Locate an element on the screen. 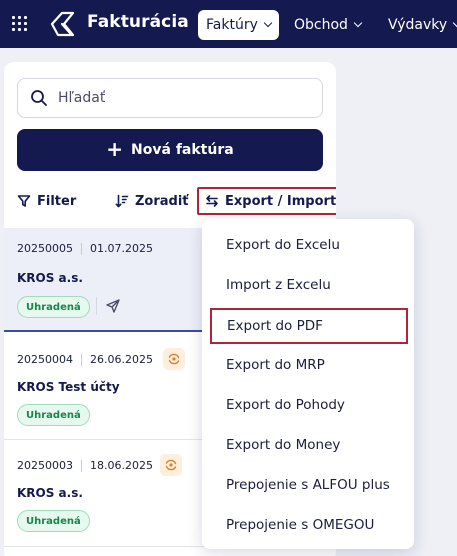 Image resolution: width=457 pixels, height=556 pixels. menu-item-omega: Prepojenie s OMEGOU is located at coordinates (308, 525).